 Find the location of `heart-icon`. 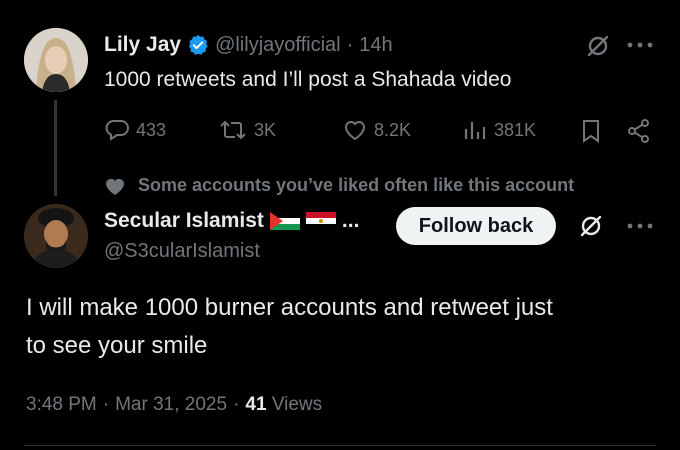

heart-icon is located at coordinates (115, 186).